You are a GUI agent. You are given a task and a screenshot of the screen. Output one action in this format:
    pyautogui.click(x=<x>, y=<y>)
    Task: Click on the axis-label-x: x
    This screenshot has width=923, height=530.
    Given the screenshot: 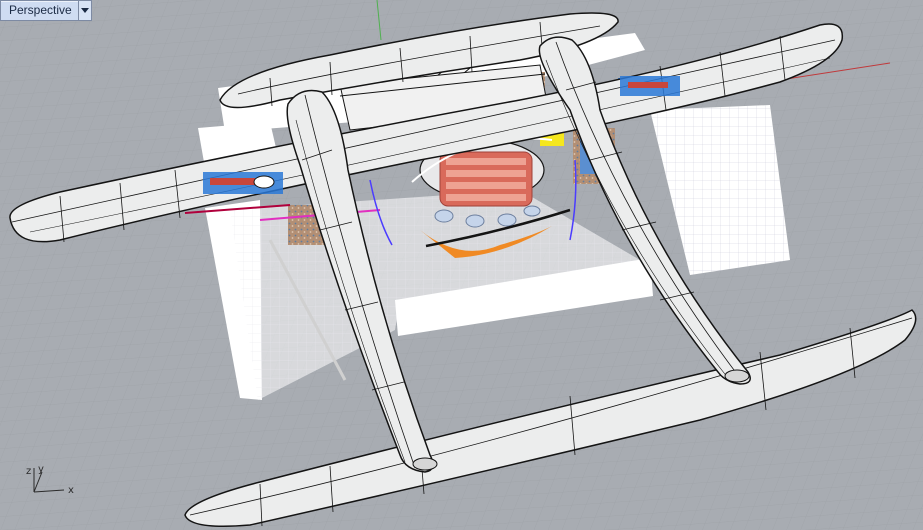 What is the action you would take?
    pyautogui.click(x=71, y=490)
    